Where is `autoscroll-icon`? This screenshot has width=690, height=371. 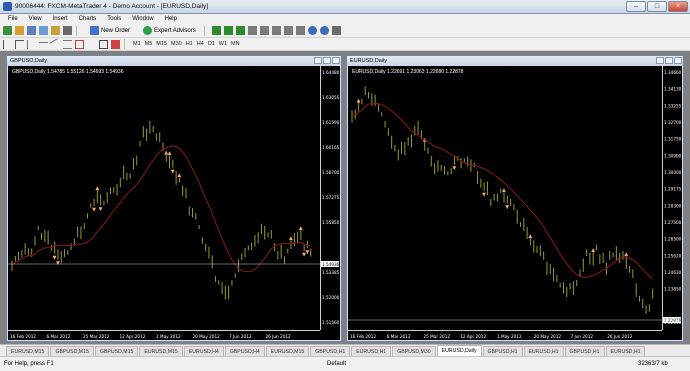 autoscroll-icon is located at coordinates (288, 30).